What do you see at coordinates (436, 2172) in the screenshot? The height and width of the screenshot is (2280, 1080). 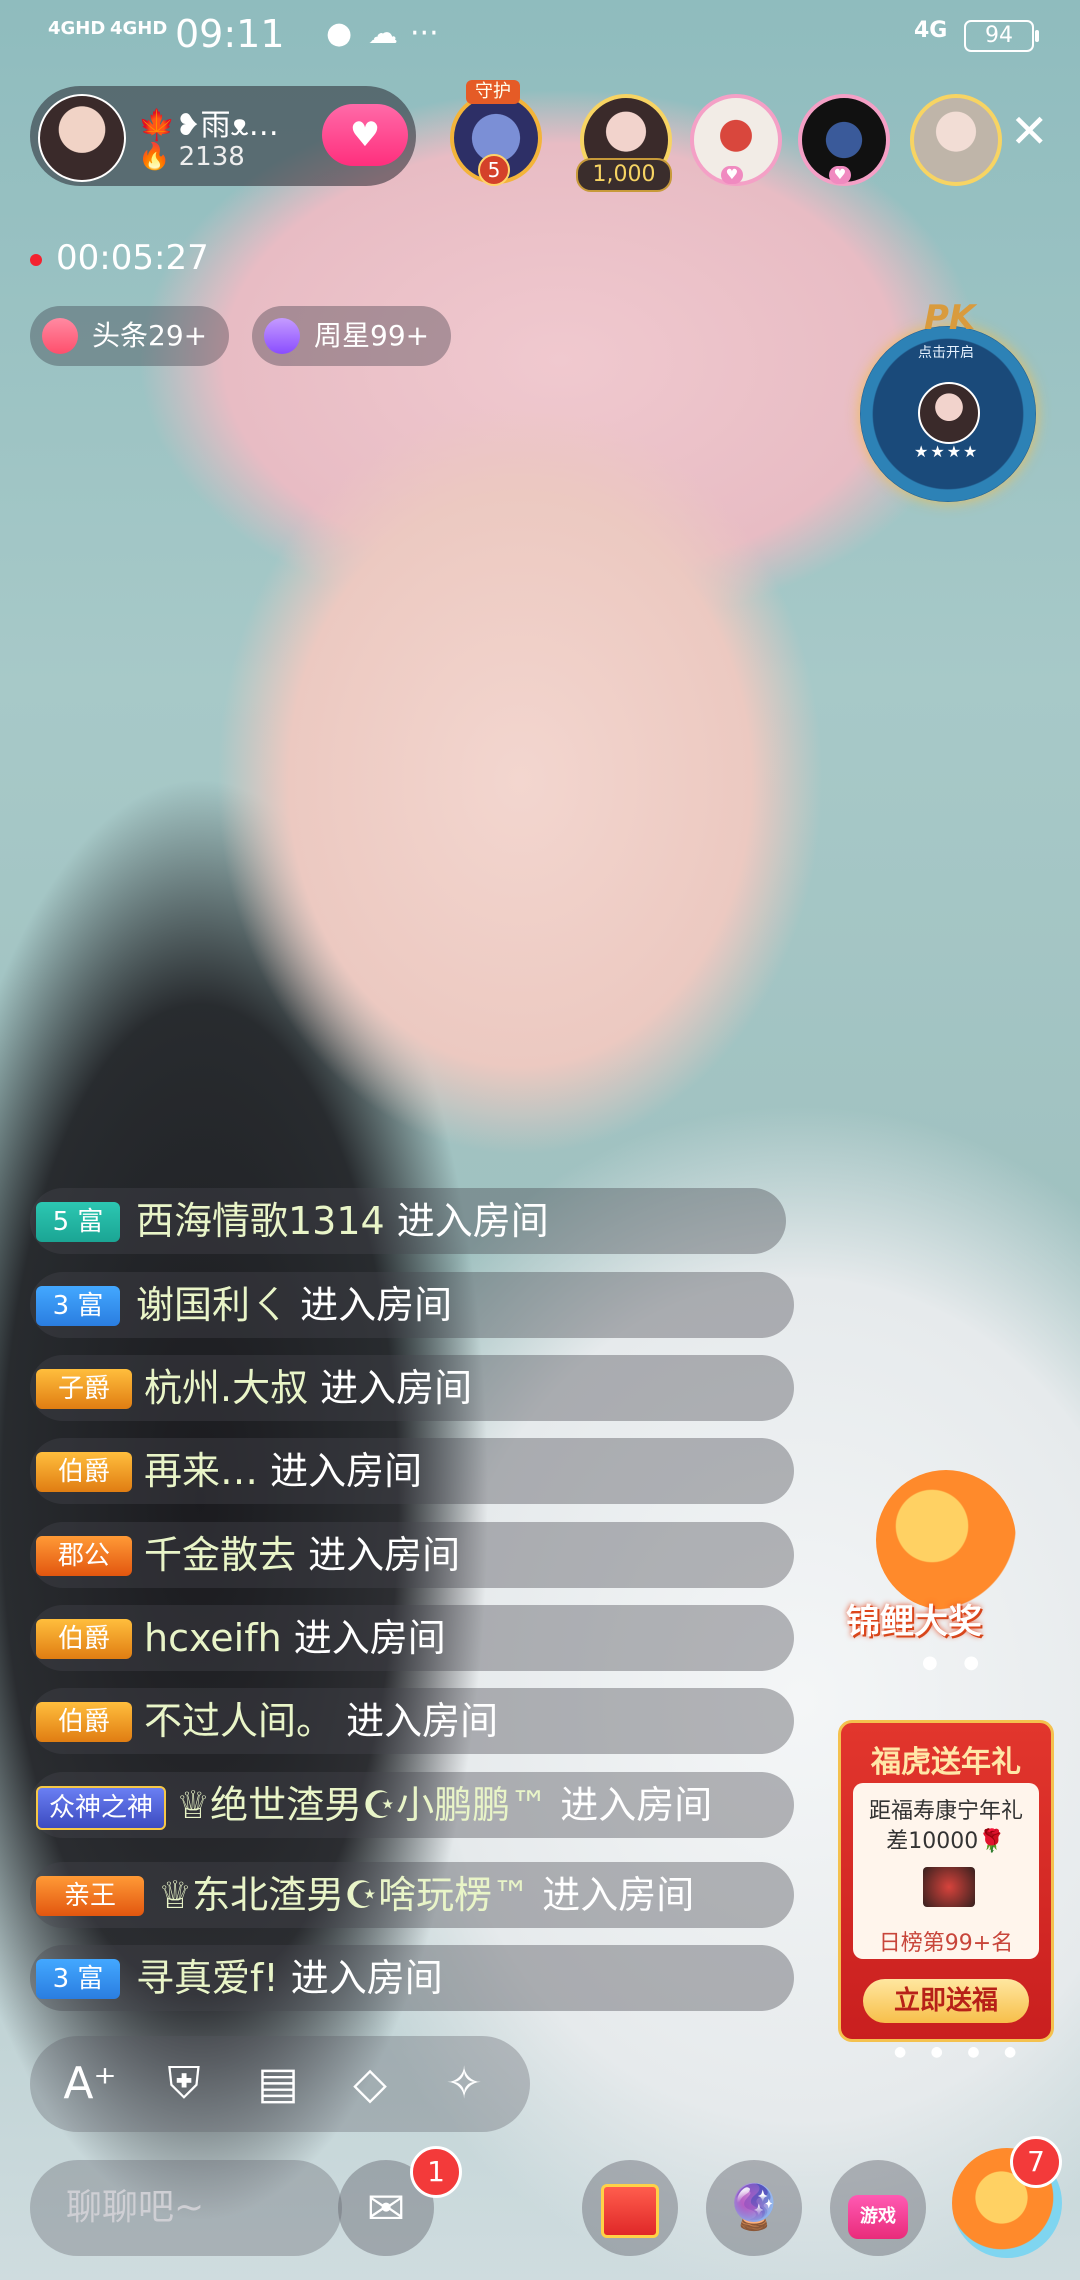 I see `mail-unread-badge: 1` at bounding box center [436, 2172].